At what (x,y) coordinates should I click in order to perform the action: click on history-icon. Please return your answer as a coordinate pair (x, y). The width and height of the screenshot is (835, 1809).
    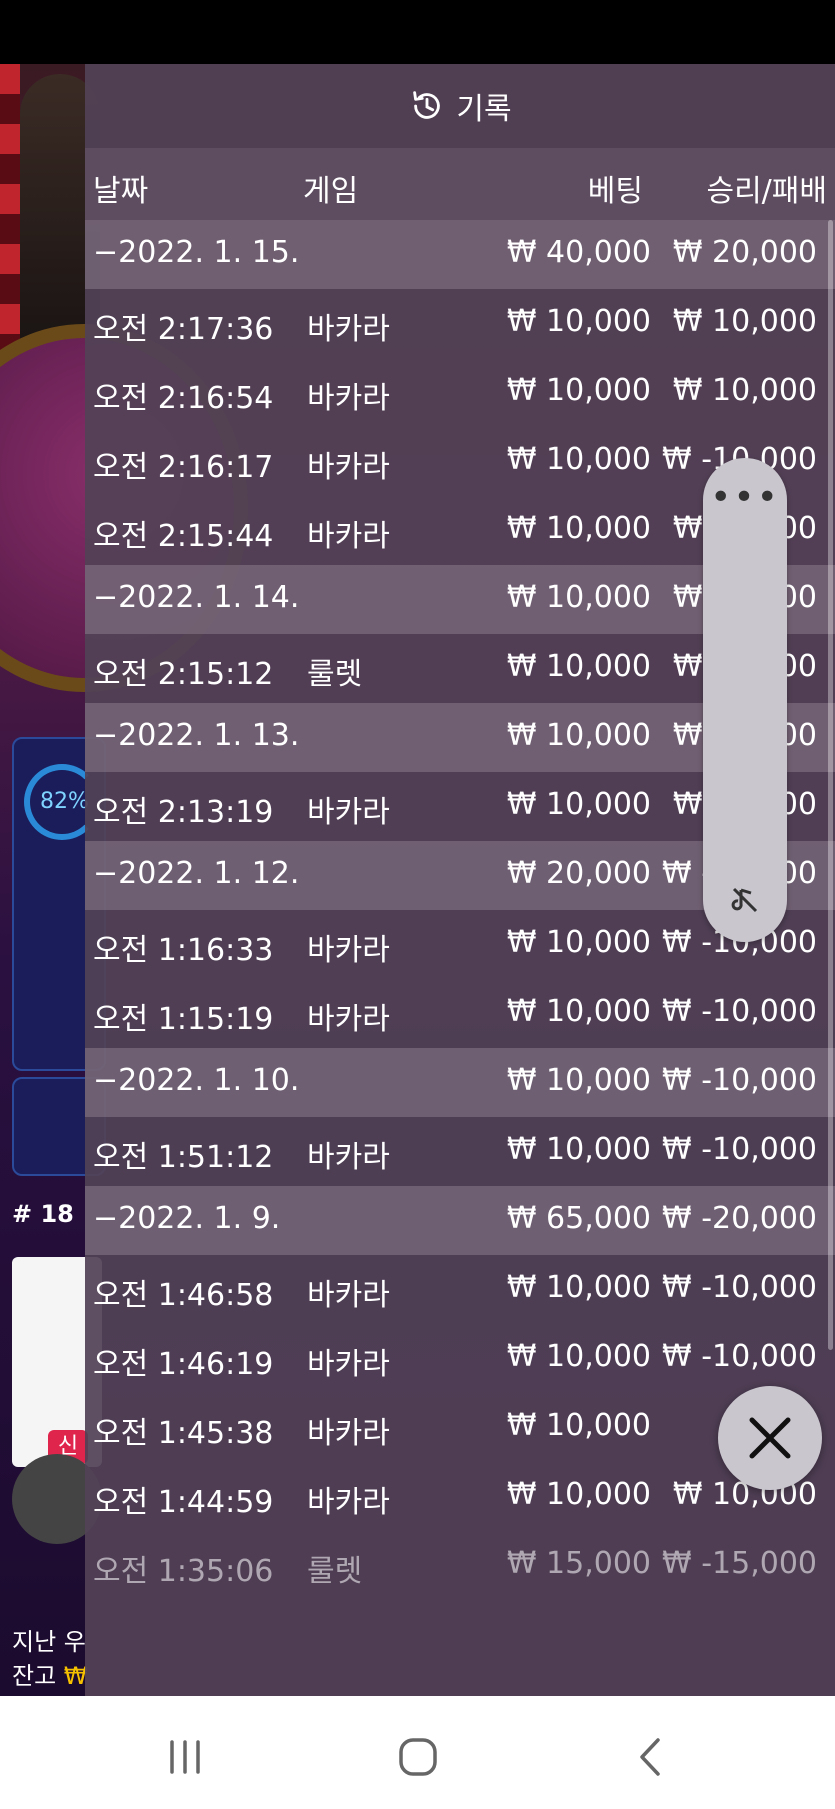
    Looking at the image, I should click on (427, 105).